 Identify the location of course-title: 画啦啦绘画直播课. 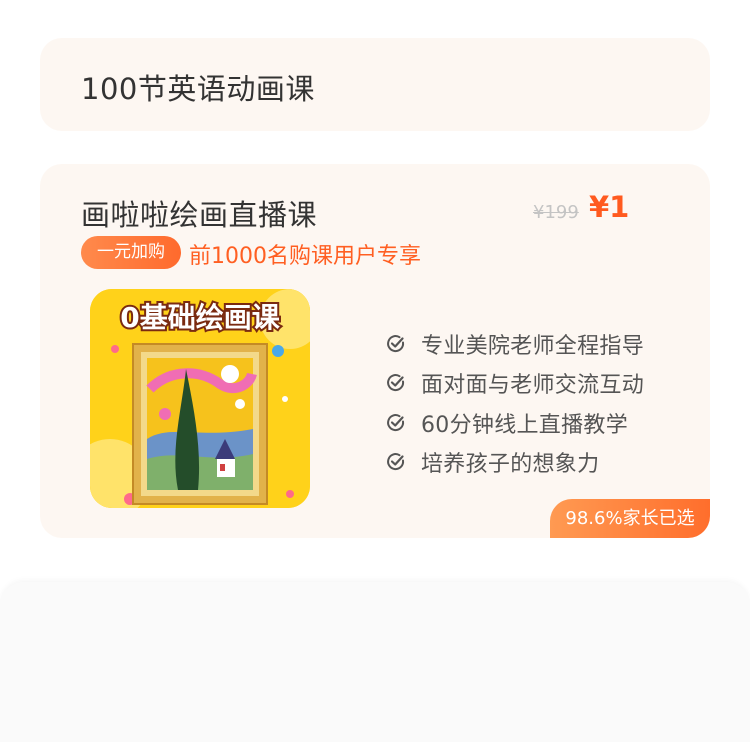
(199, 215).